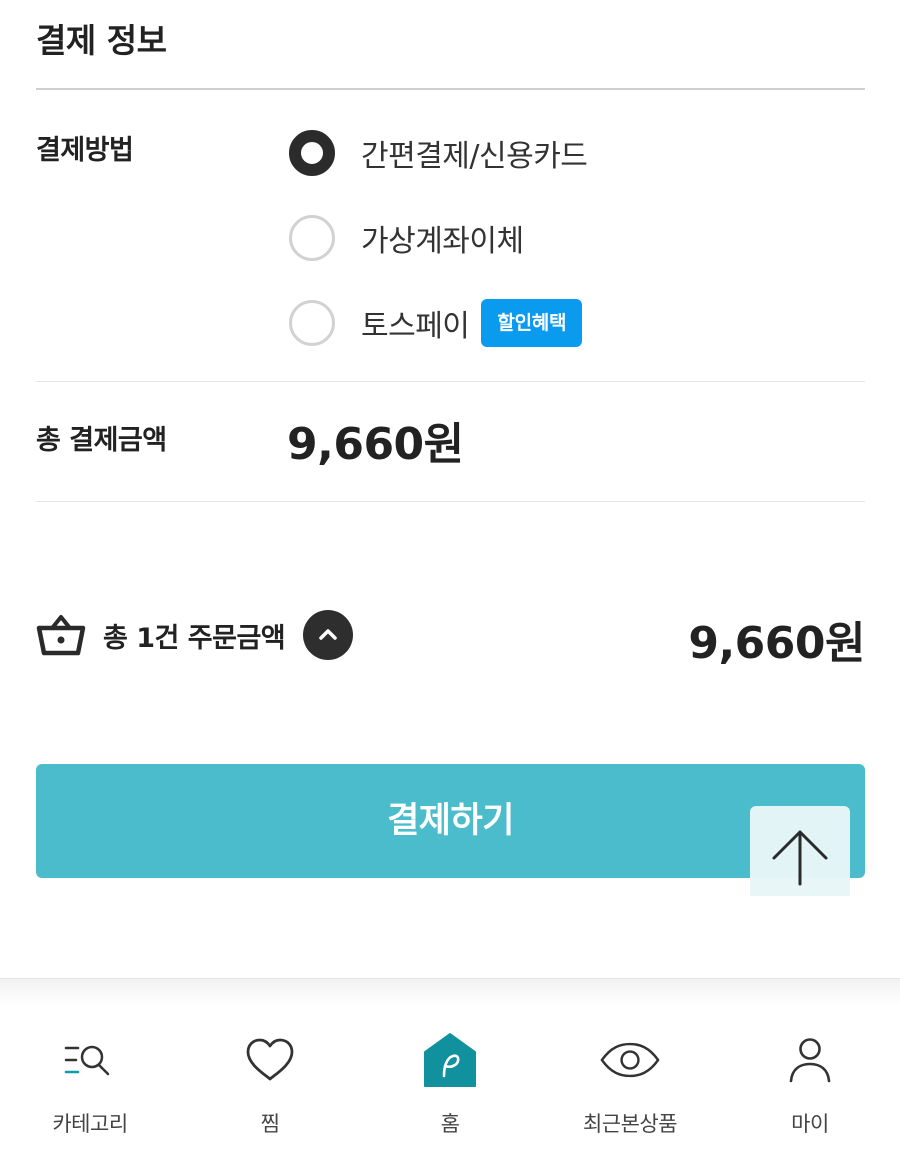  What do you see at coordinates (85, 150) in the screenshot?
I see `payment-method-label: 결제방법` at bounding box center [85, 150].